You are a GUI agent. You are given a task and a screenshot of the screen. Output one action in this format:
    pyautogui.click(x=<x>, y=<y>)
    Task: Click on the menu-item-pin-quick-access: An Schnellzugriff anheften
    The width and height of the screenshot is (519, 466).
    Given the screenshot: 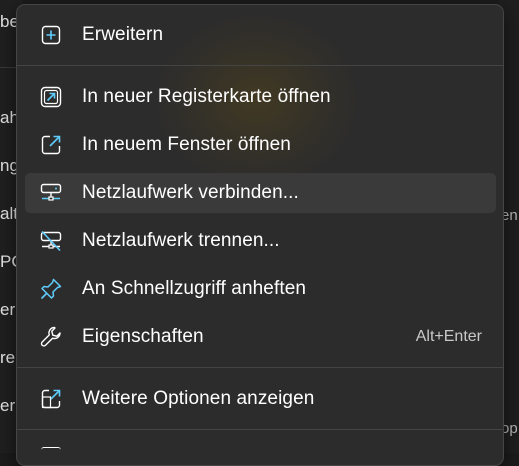 What is the action you would take?
    pyautogui.click(x=260, y=289)
    